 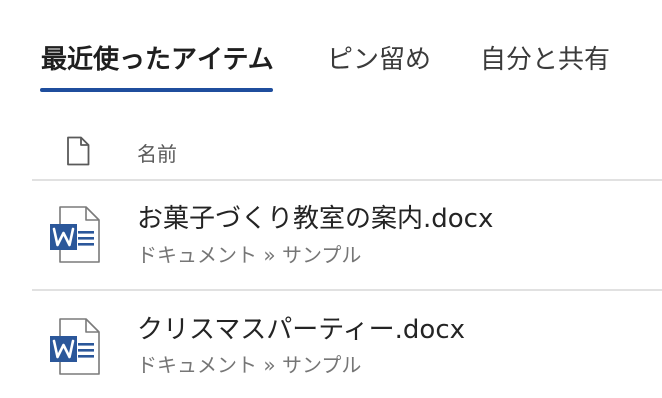 I want to click on tab-shared-with-me: 自分と共有, so click(x=545, y=60).